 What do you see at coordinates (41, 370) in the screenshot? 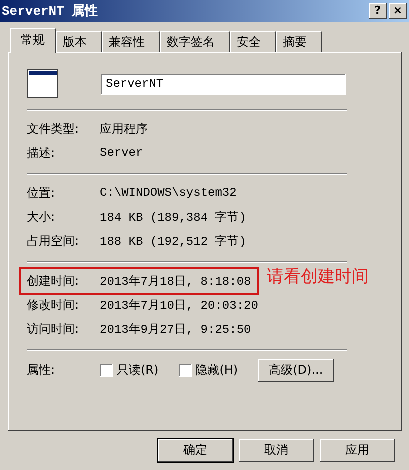
I see `property-label: 属性:` at bounding box center [41, 370].